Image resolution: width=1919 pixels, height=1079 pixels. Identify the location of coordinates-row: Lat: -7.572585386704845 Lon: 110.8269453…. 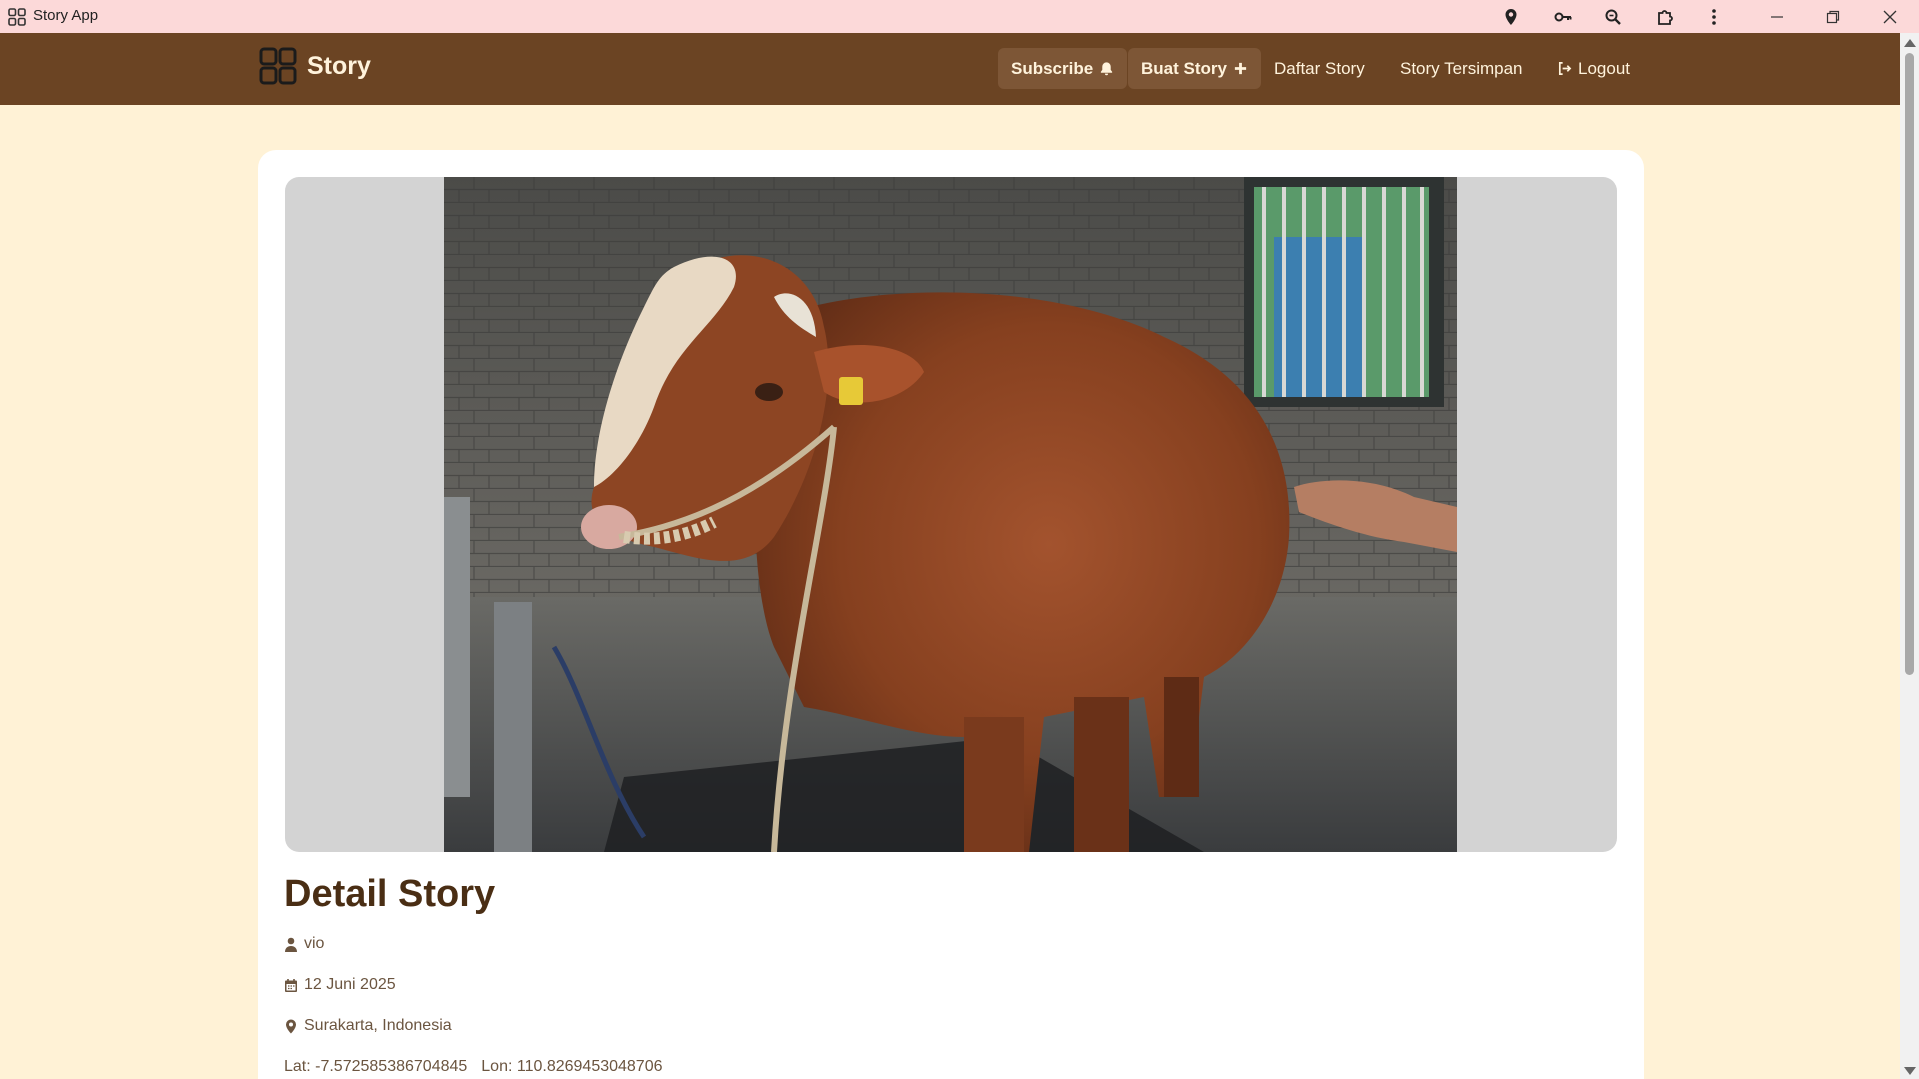
(473, 1067).